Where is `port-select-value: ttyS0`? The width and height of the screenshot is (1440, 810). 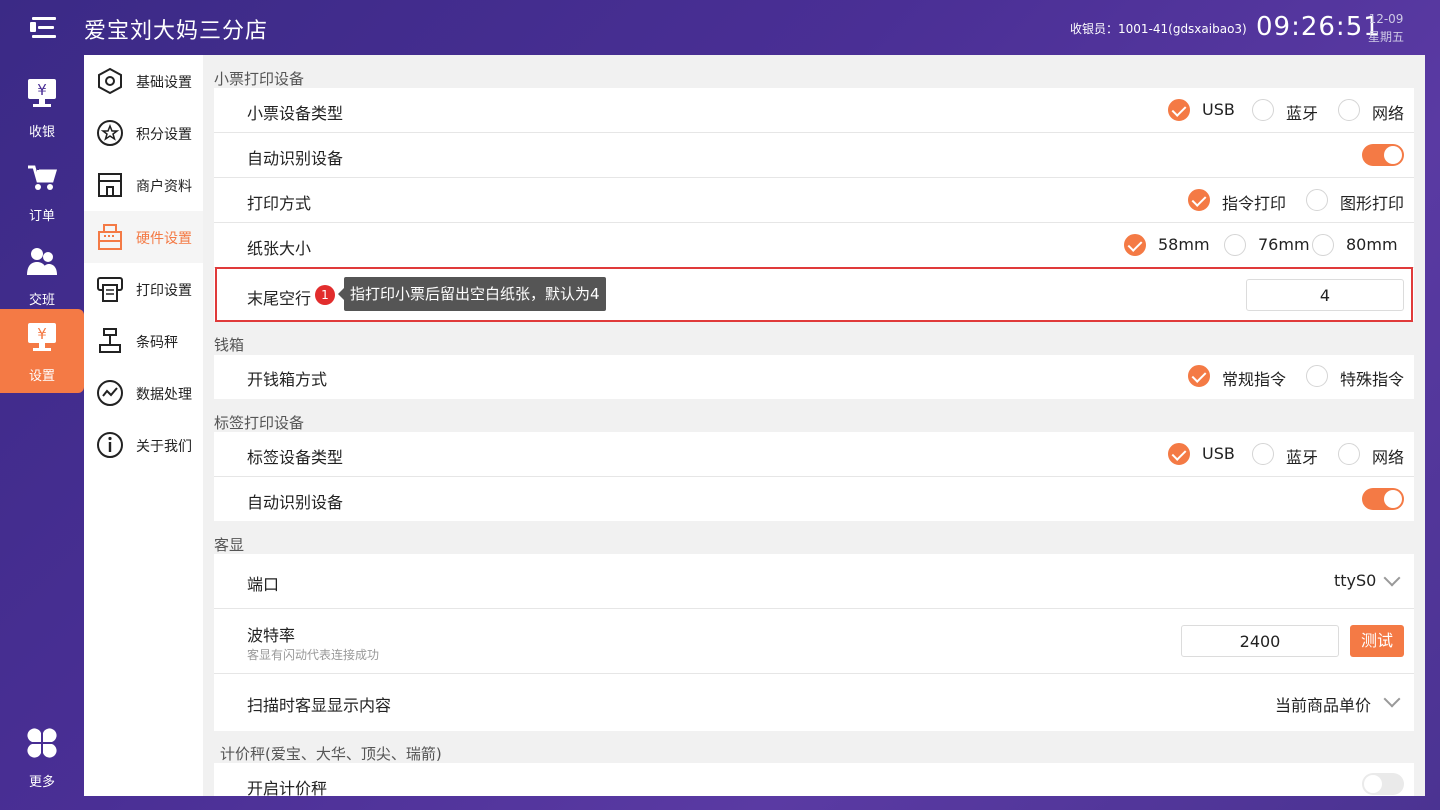
port-select-value: ttyS0 is located at coordinates (1355, 580).